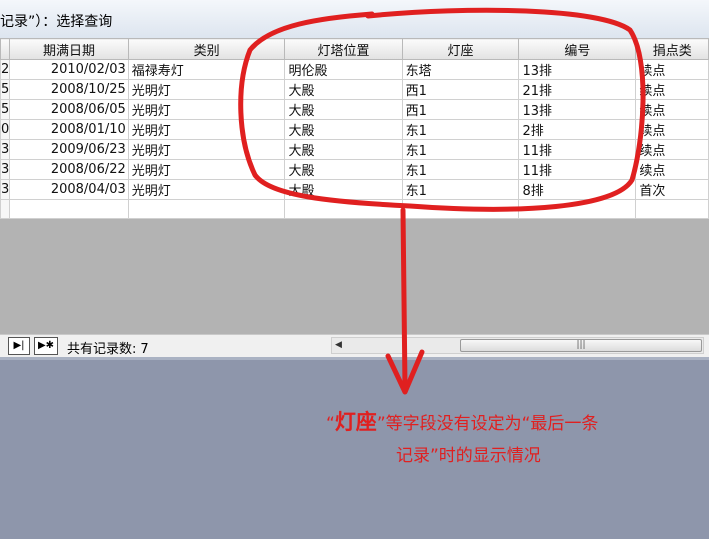 Image resolution: width=709 pixels, height=539 pixels. I want to click on expiry-date-cell, so click(69, 209).